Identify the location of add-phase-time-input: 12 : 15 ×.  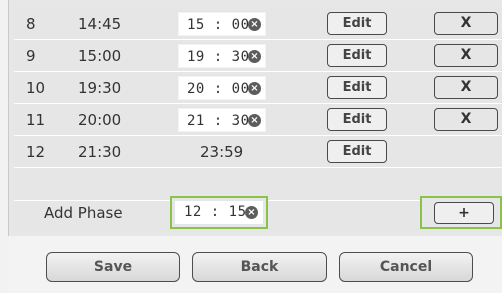
(219, 212).